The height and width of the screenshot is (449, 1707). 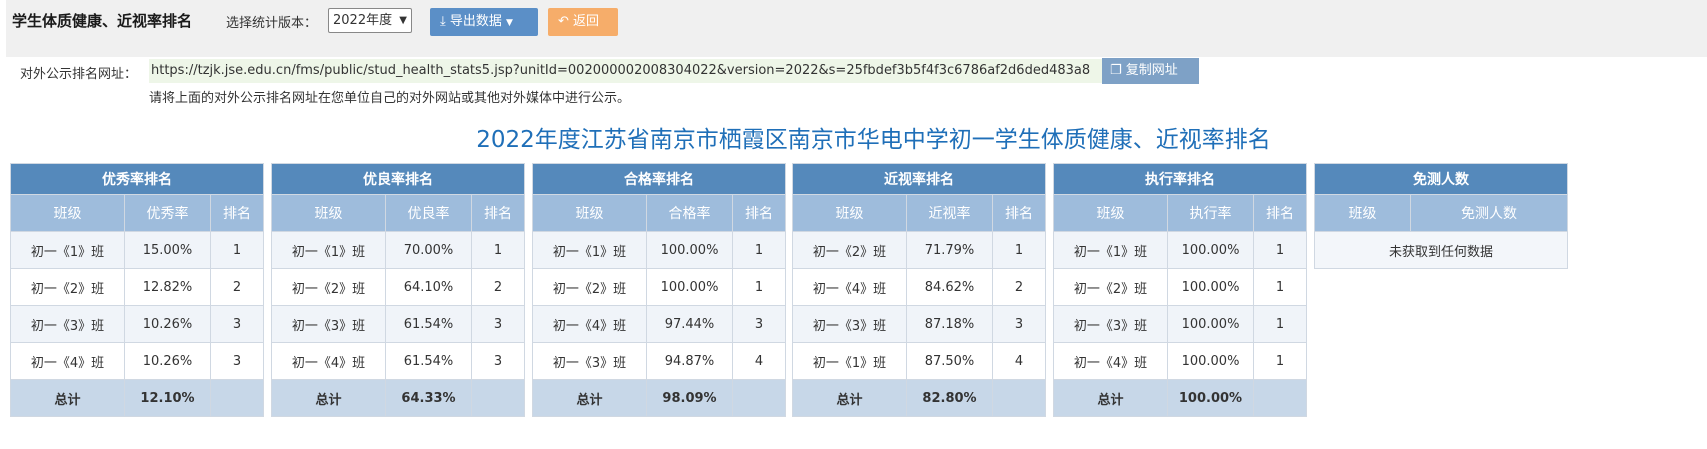 I want to click on panel-title: 优良率排名, so click(x=398, y=179).